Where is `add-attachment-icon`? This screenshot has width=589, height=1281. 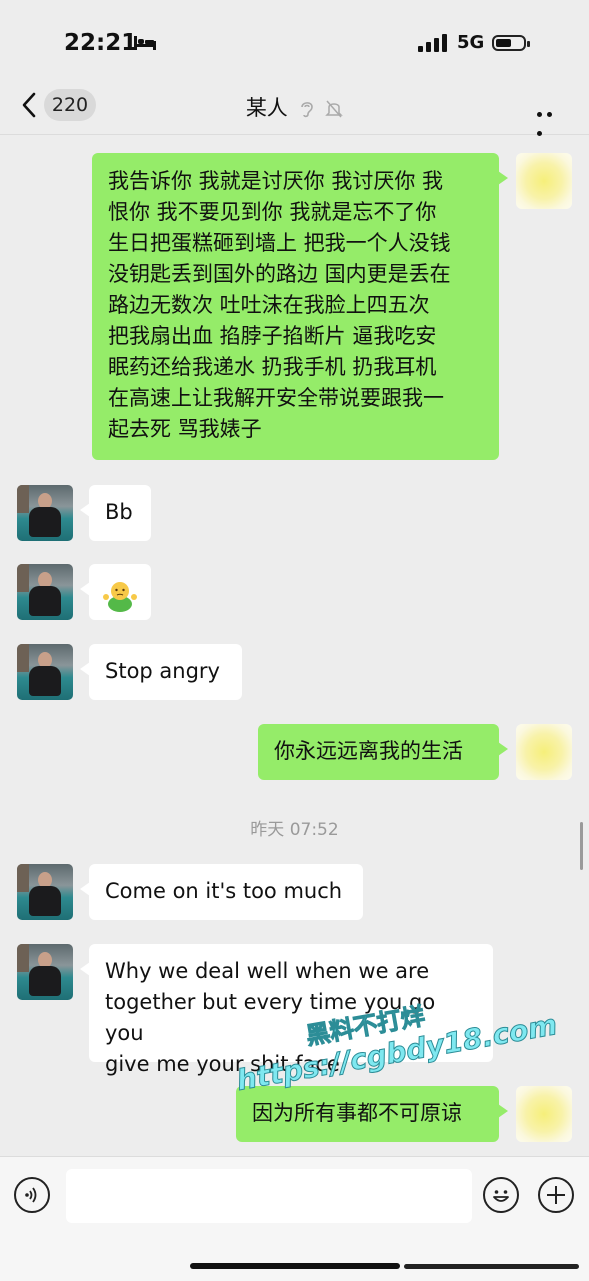
add-attachment-icon is located at coordinates (556, 1195).